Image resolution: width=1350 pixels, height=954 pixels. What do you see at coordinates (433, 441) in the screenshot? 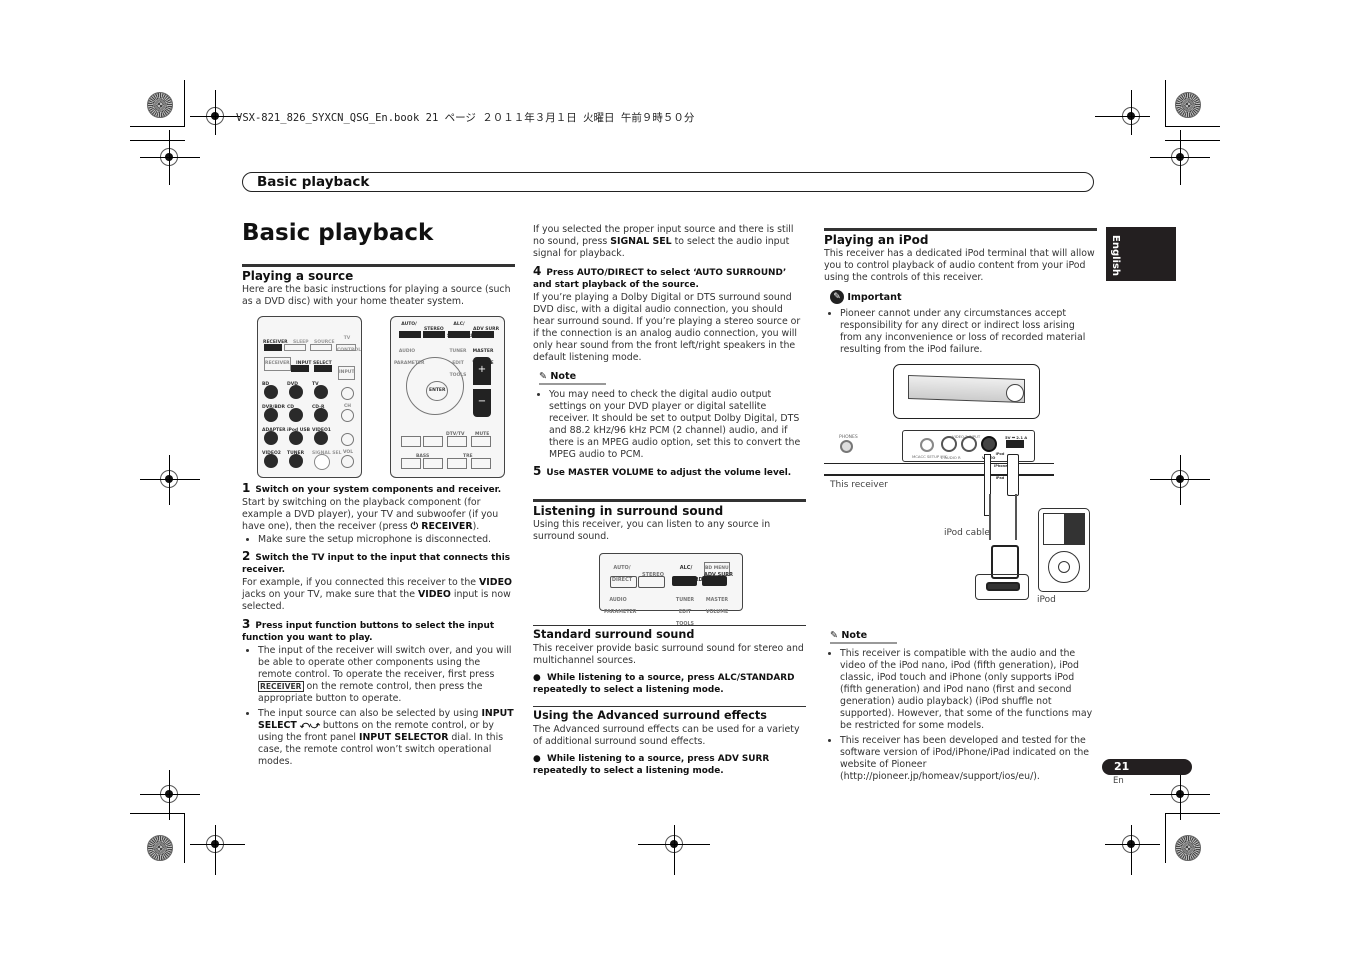
I see `stop-button` at bounding box center [433, 441].